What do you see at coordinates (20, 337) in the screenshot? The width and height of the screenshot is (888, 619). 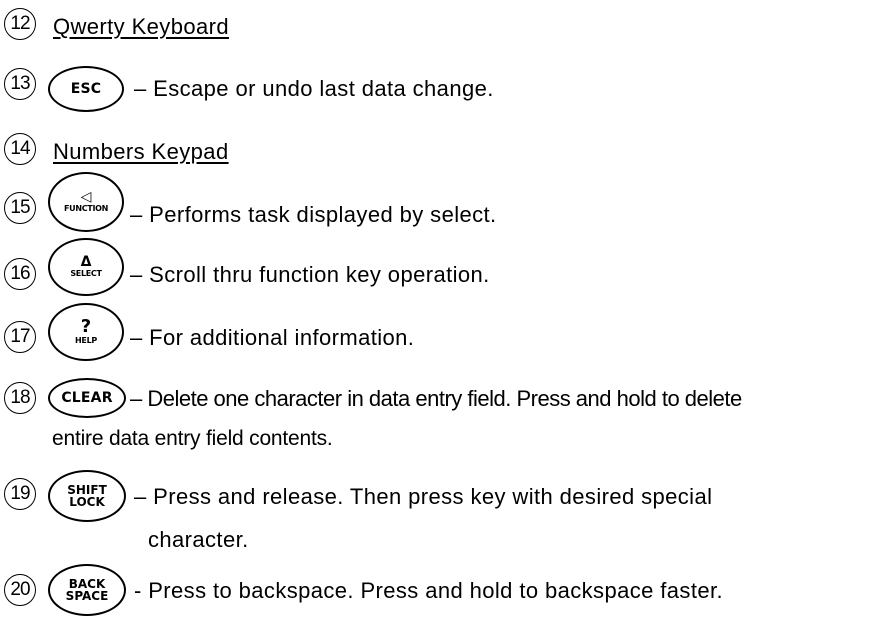 I see `item-number-badge: 17` at bounding box center [20, 337].